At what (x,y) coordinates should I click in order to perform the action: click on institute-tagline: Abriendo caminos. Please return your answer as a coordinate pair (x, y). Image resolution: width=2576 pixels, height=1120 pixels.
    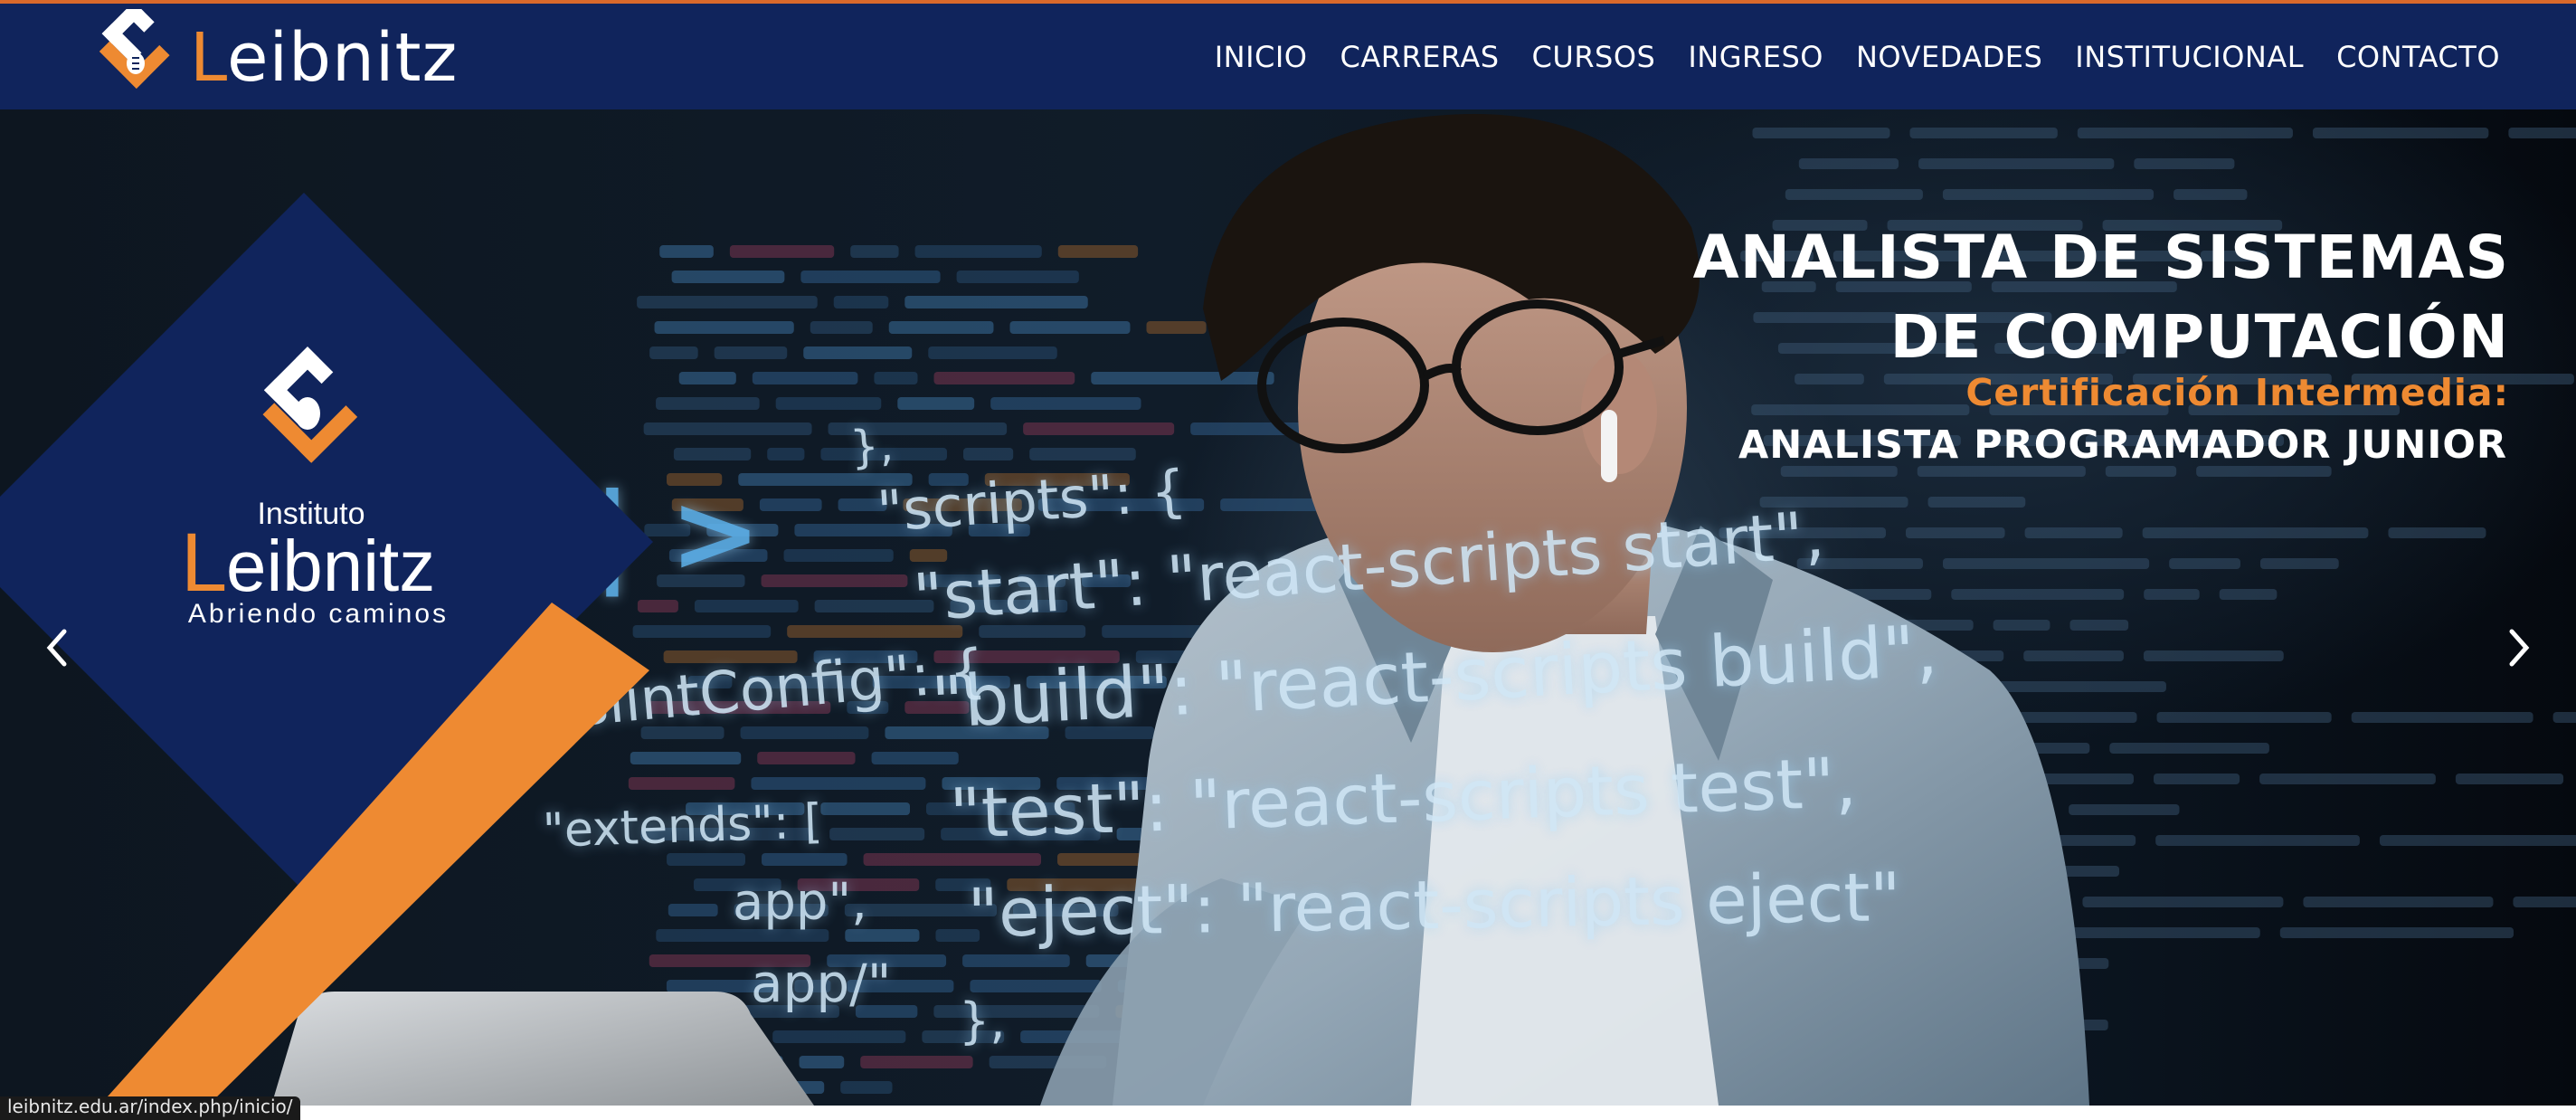
    Looking at the image, I should click on (319, 614).